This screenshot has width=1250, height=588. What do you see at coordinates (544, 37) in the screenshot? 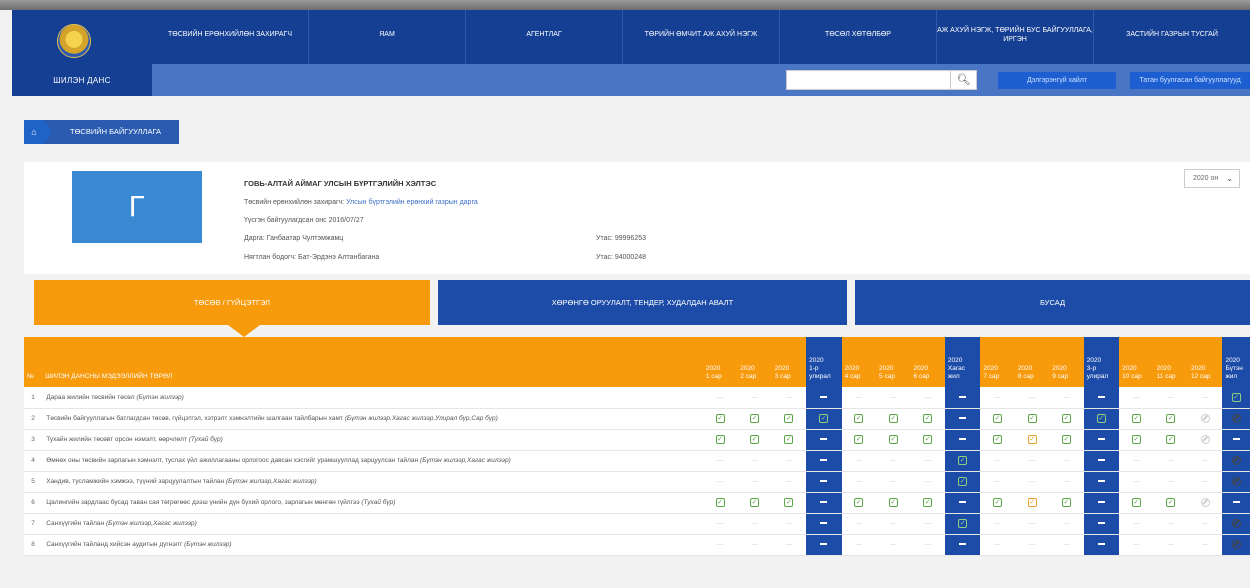
I see `nav-item-agency: АГЕНТЛАГ` at bounding box center [544, 37].